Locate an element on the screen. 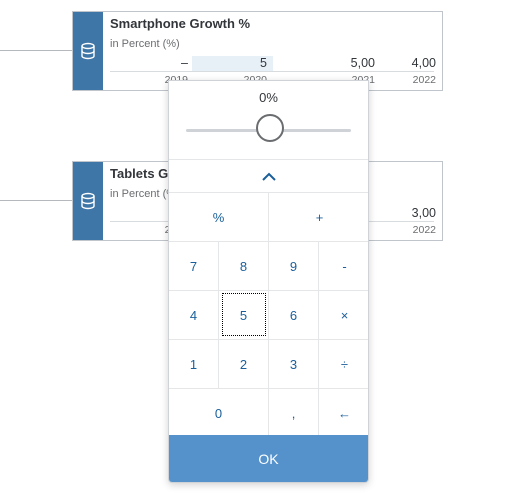 The width and height of the screenshot is (505, 495). card-unit: in Percent (%) is located at coordinates (145, 44).